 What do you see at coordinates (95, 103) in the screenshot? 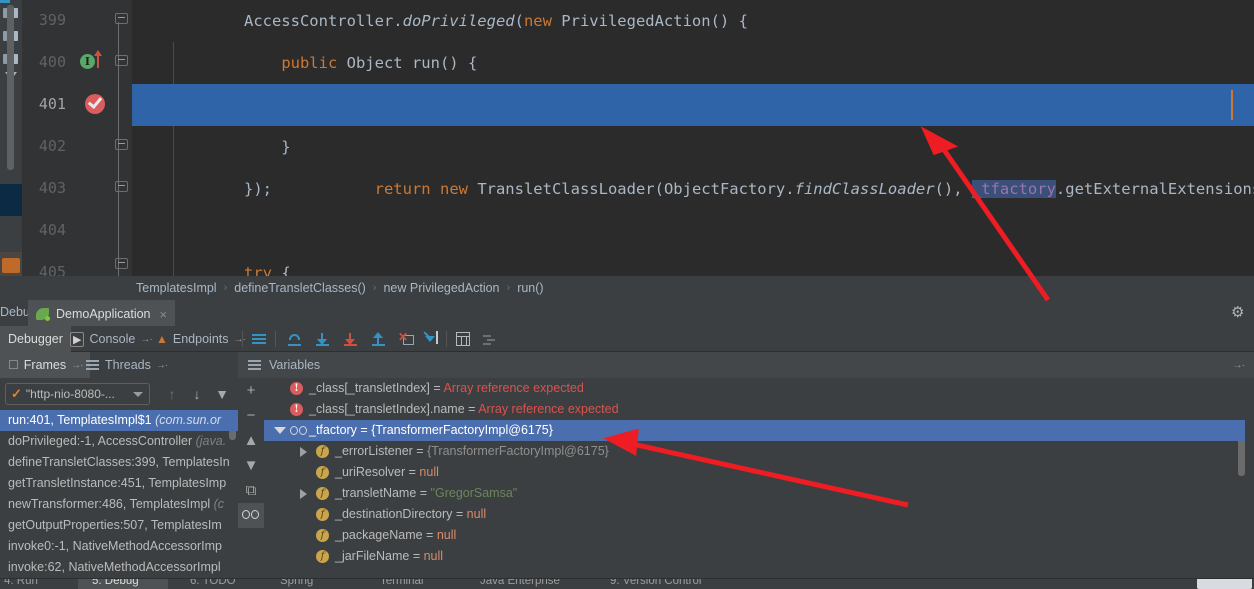
I see `breakpoint-verified-icon` at bounding box center [95, 103].